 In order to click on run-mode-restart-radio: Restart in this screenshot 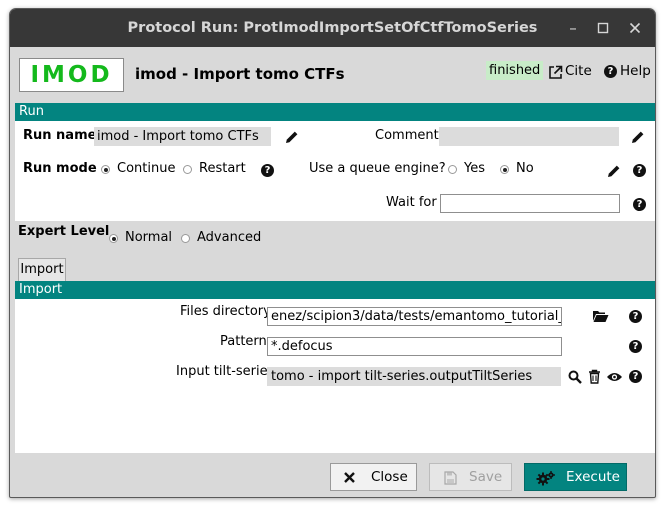, I will do `click(215, 169)`.